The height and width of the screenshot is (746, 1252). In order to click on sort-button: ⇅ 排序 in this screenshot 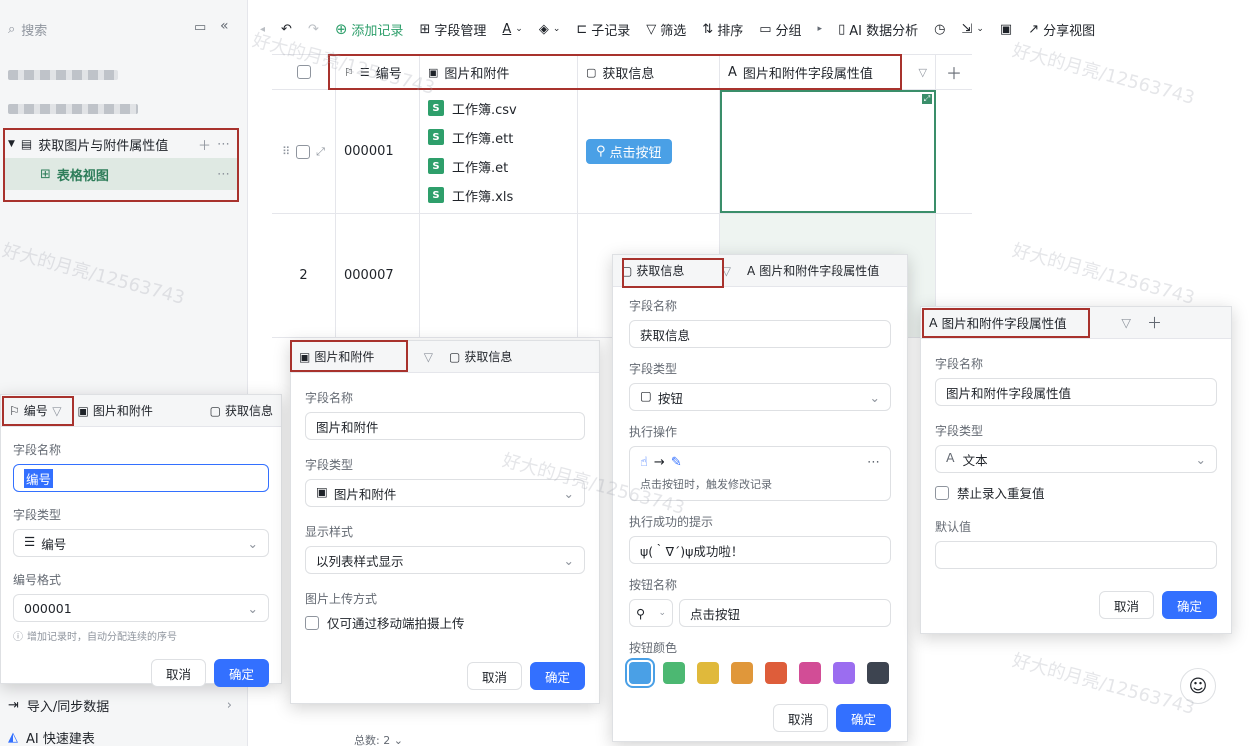, I will do `click(722, 29)`.